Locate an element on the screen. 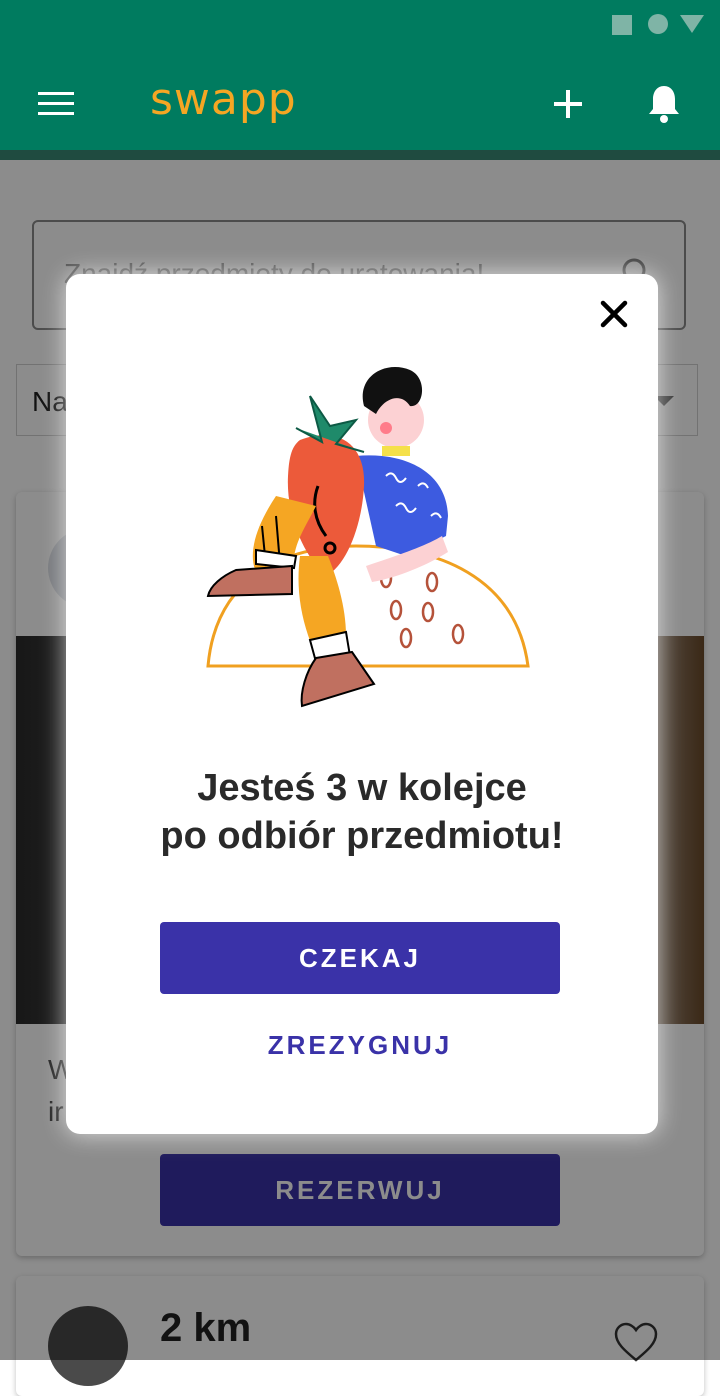  status-triangle-icon is located at coordinates (692, 24).